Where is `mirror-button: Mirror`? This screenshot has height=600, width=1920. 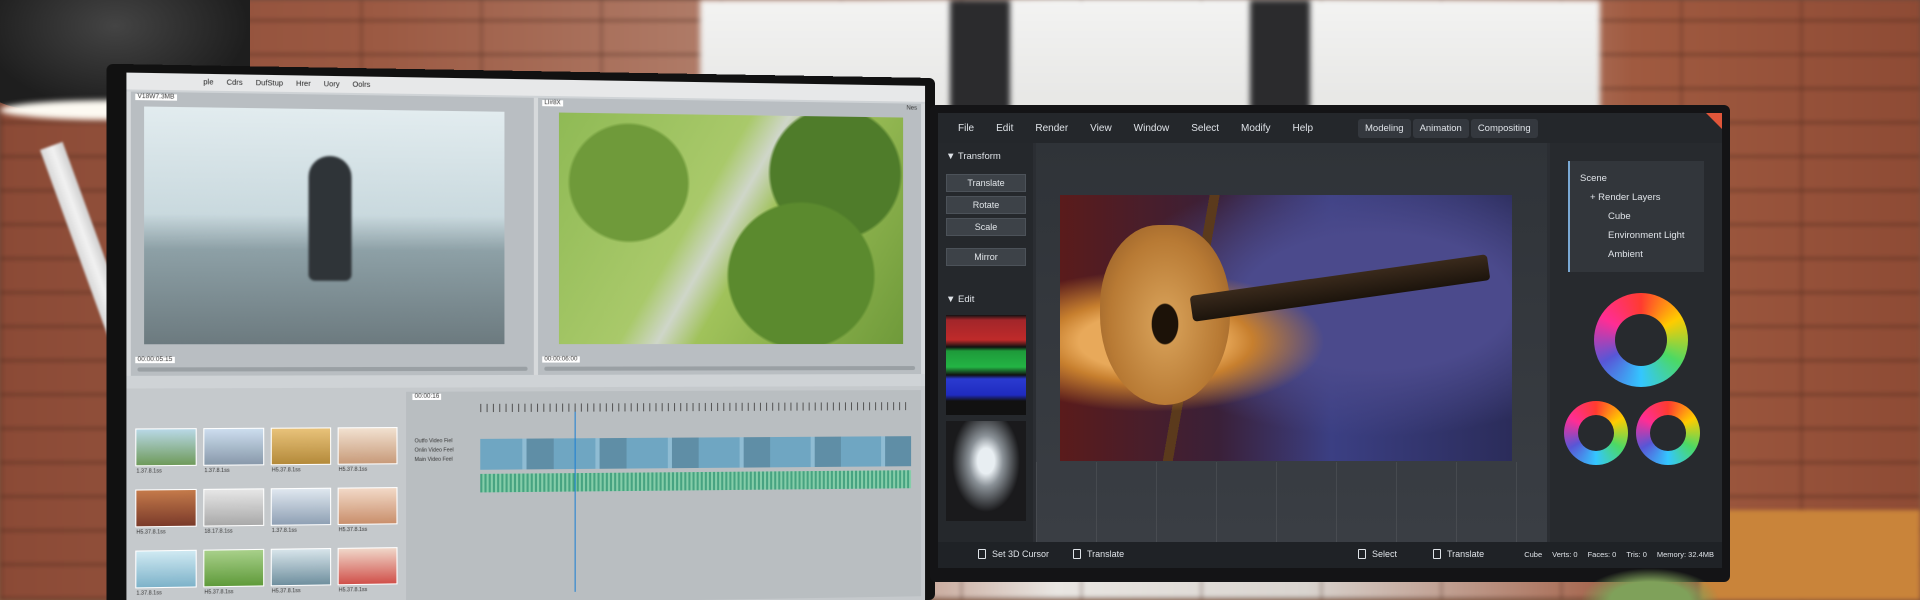
mirror-button: Mirror is located at coordinates (986, 257).